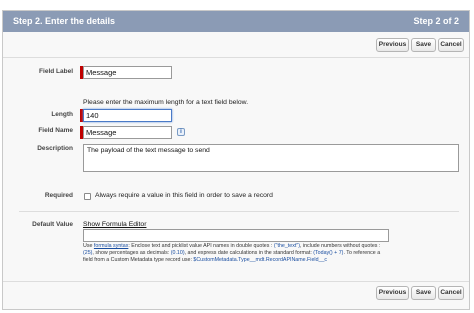  I want to click on help-text: , include numbers without quotes :, so click(340, 246).